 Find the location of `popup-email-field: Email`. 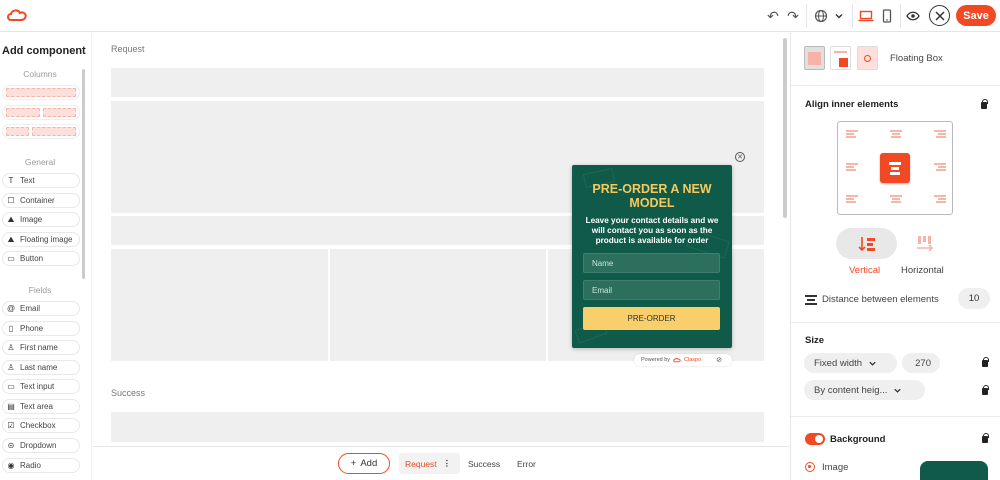

popup-email-field: Email is located at coordinates (651, 290).